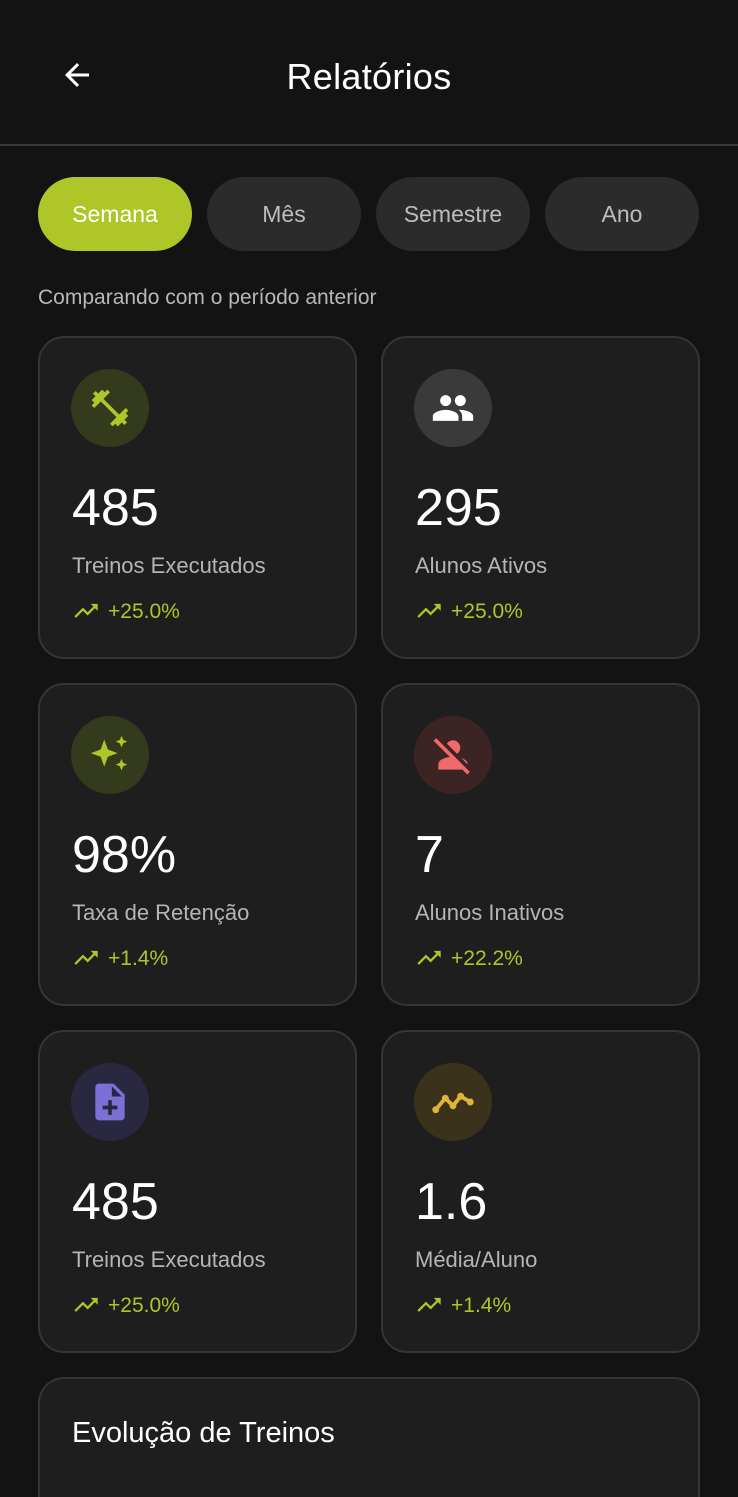 This screenshot has width=738, height=1497. I want to click on stat-card-treinos-2: 485 Treinos Executados +25.0%, so click(197, 1191).